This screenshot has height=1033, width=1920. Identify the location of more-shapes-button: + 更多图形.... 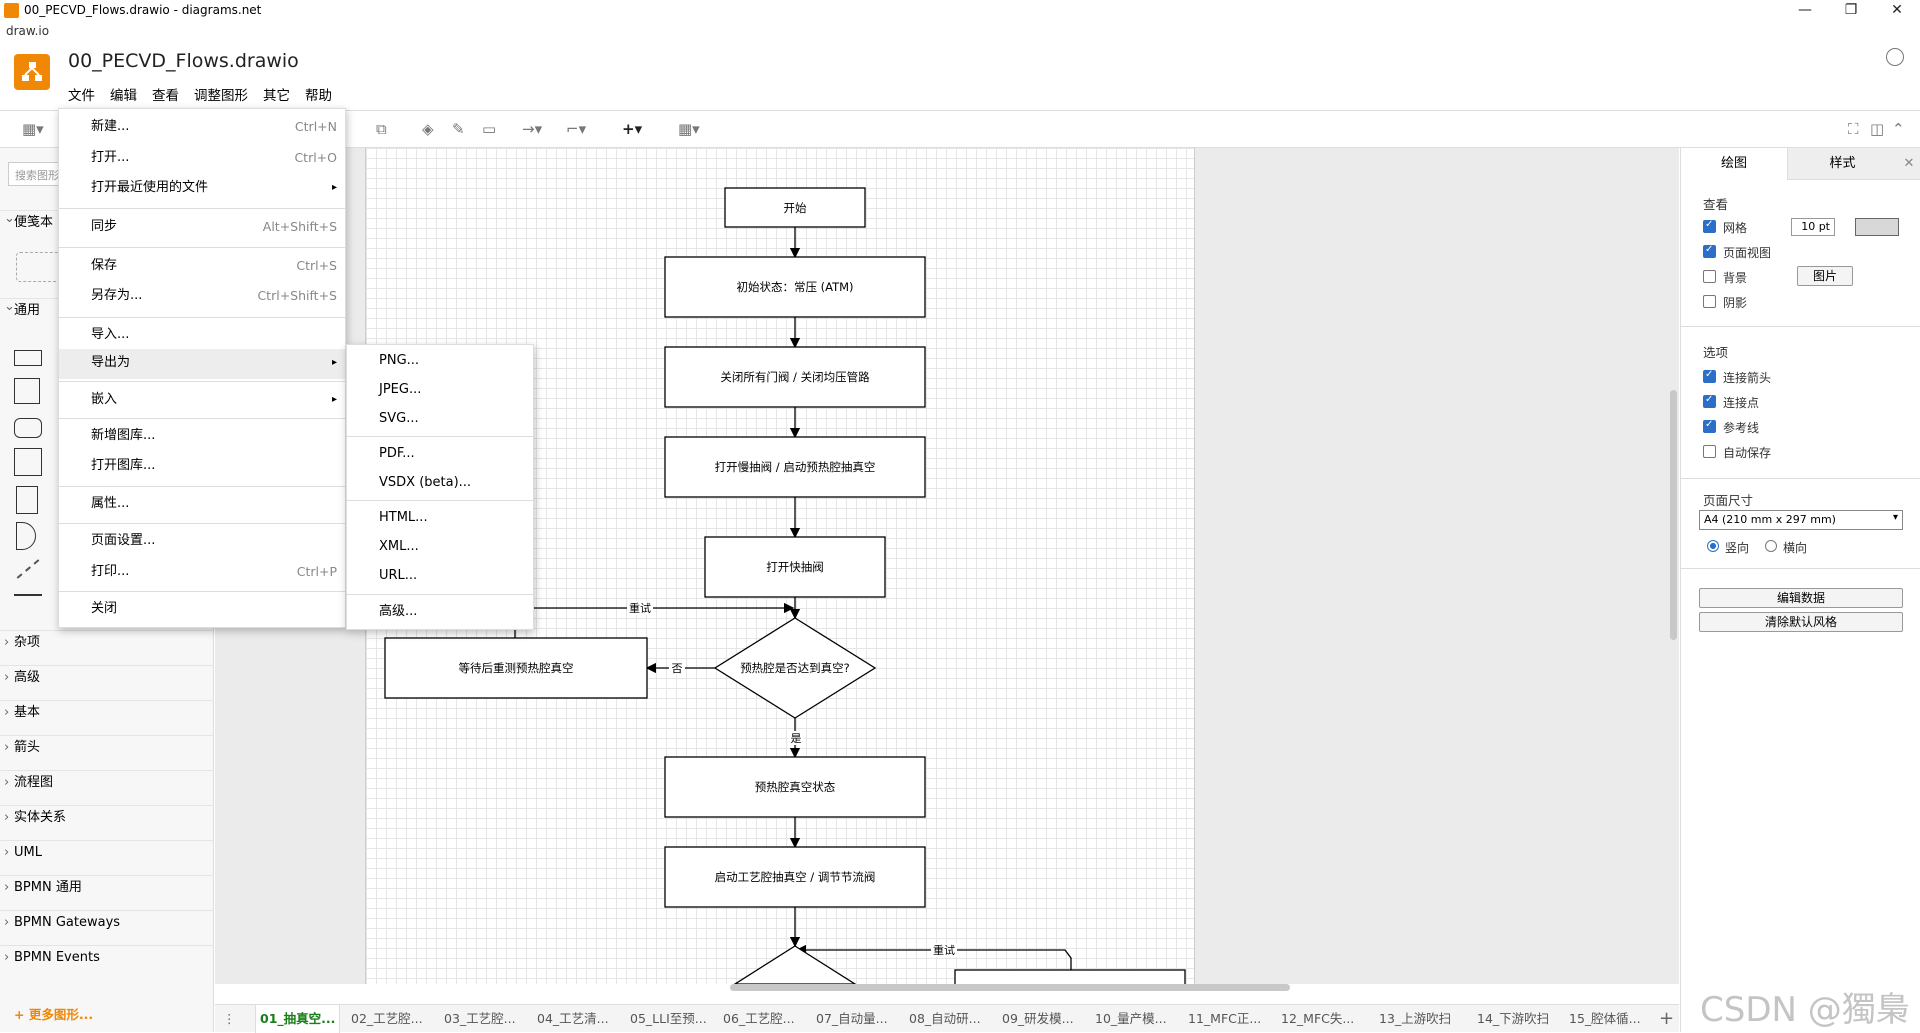
(53, 1013).